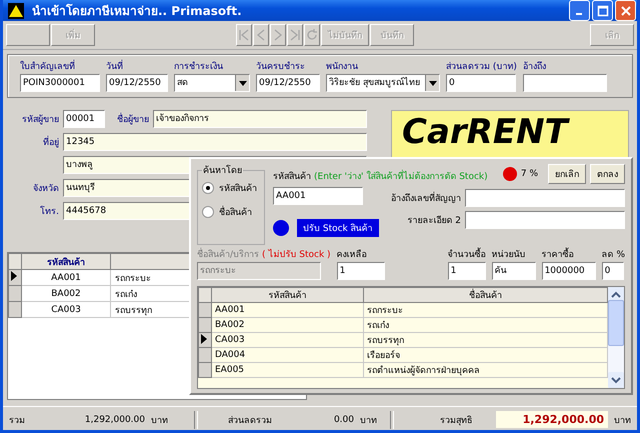 This screenshot has width=640, height=433. I want to click on field-label: รายละเอียด 2, so click(434, 220).